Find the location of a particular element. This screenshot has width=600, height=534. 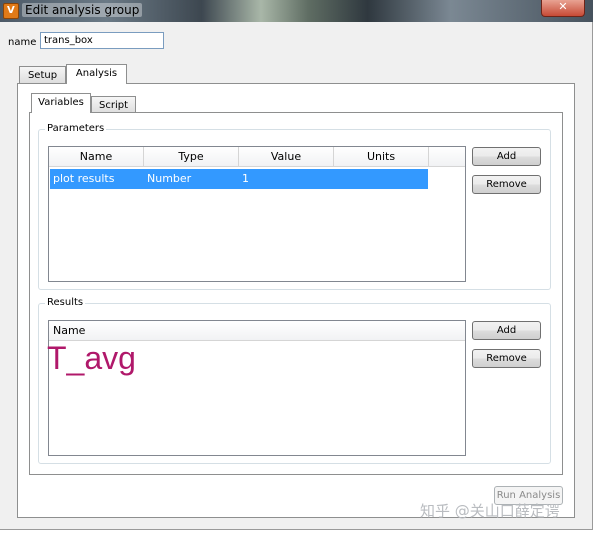

title-bar: V Edit analysis group ✕ is located at coordinates (296, 11).